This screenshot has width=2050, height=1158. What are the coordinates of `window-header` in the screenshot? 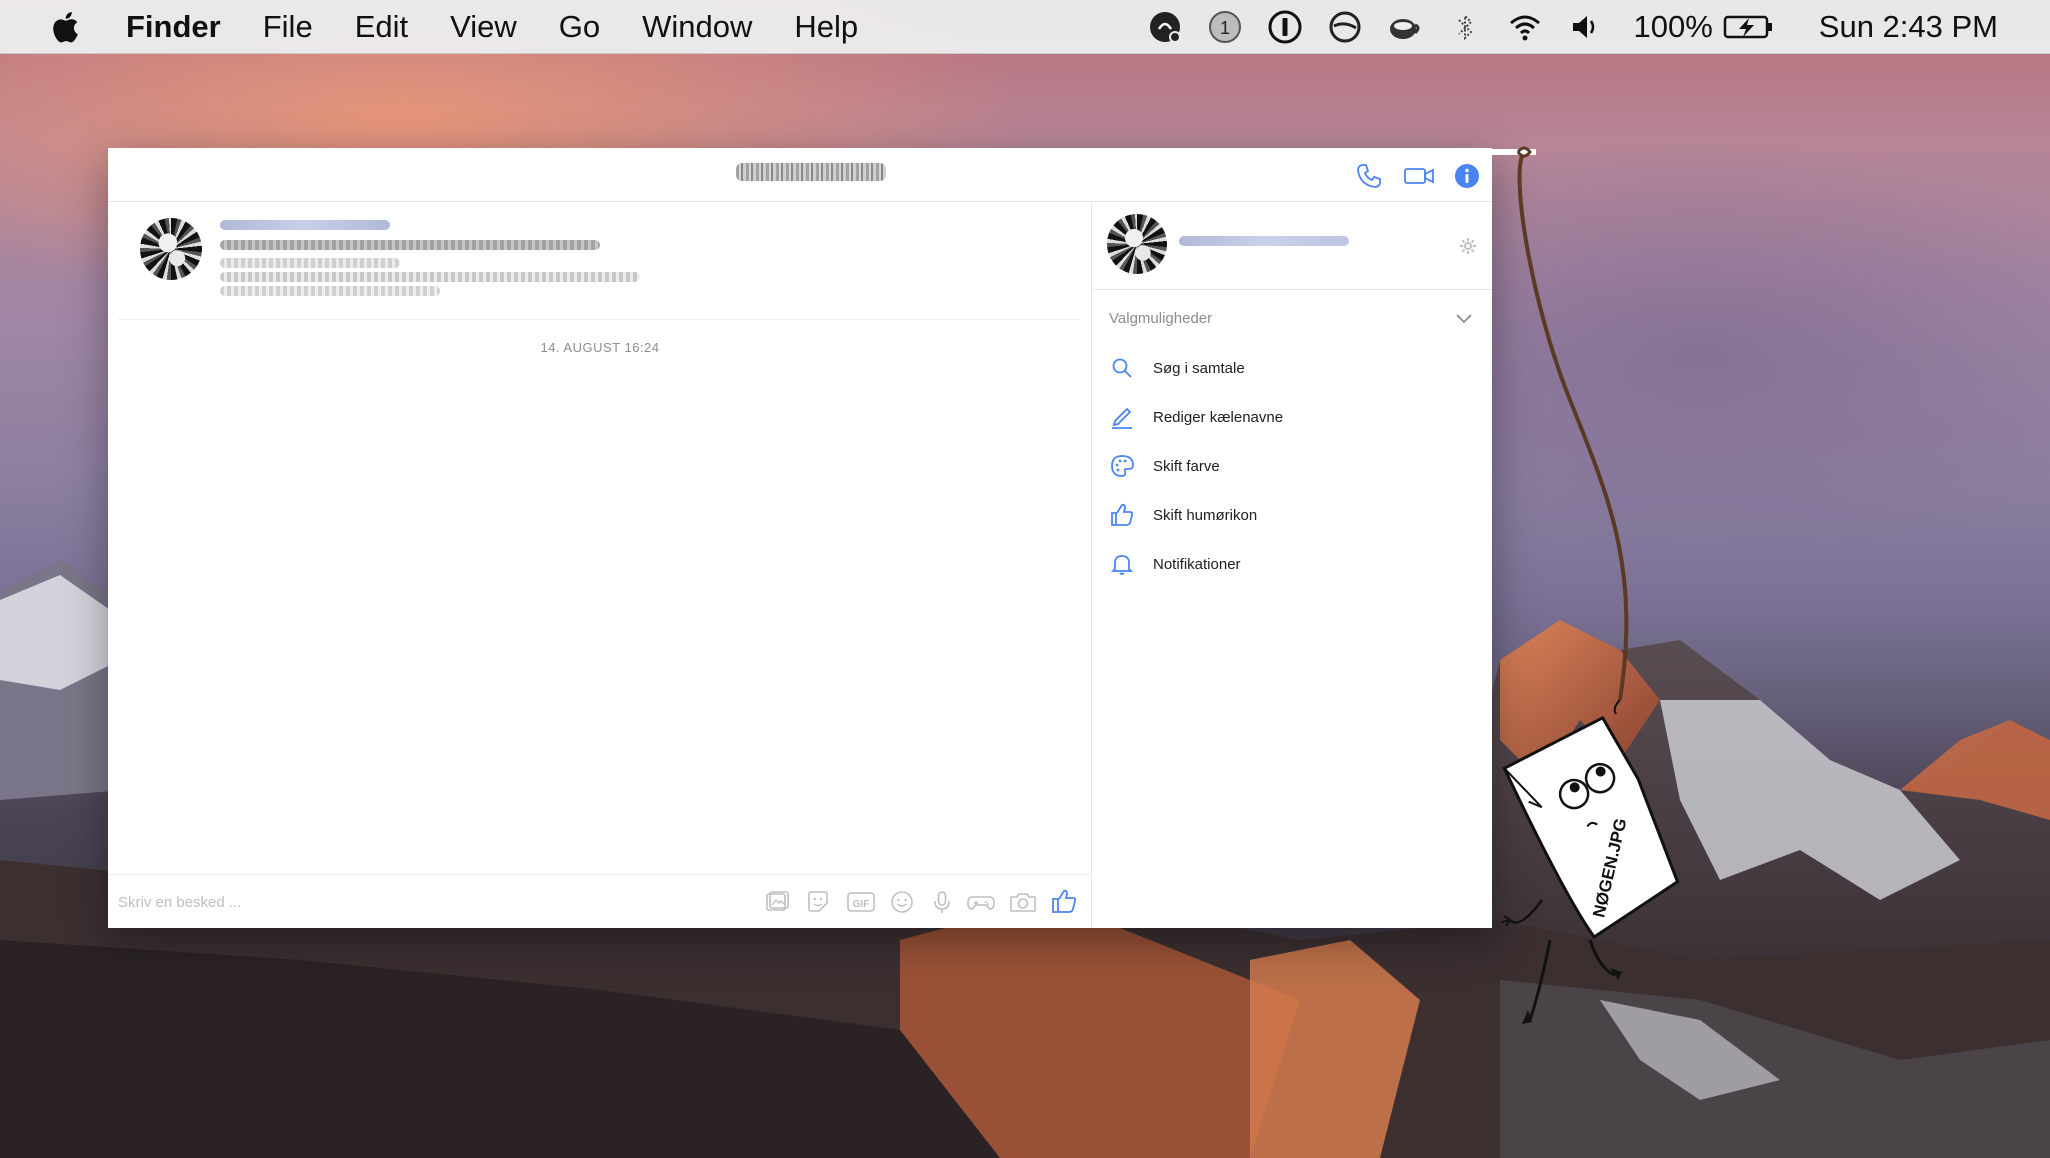 It's located at (800, 175).